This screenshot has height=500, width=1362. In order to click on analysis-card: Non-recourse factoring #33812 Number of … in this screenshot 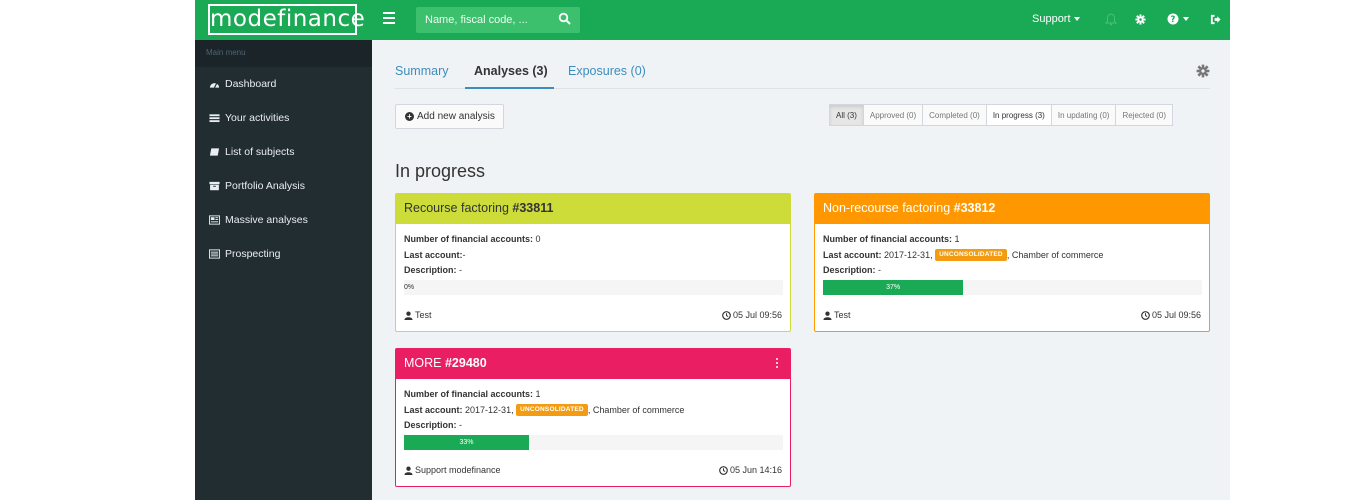, I will do `click(1012, 262)`.